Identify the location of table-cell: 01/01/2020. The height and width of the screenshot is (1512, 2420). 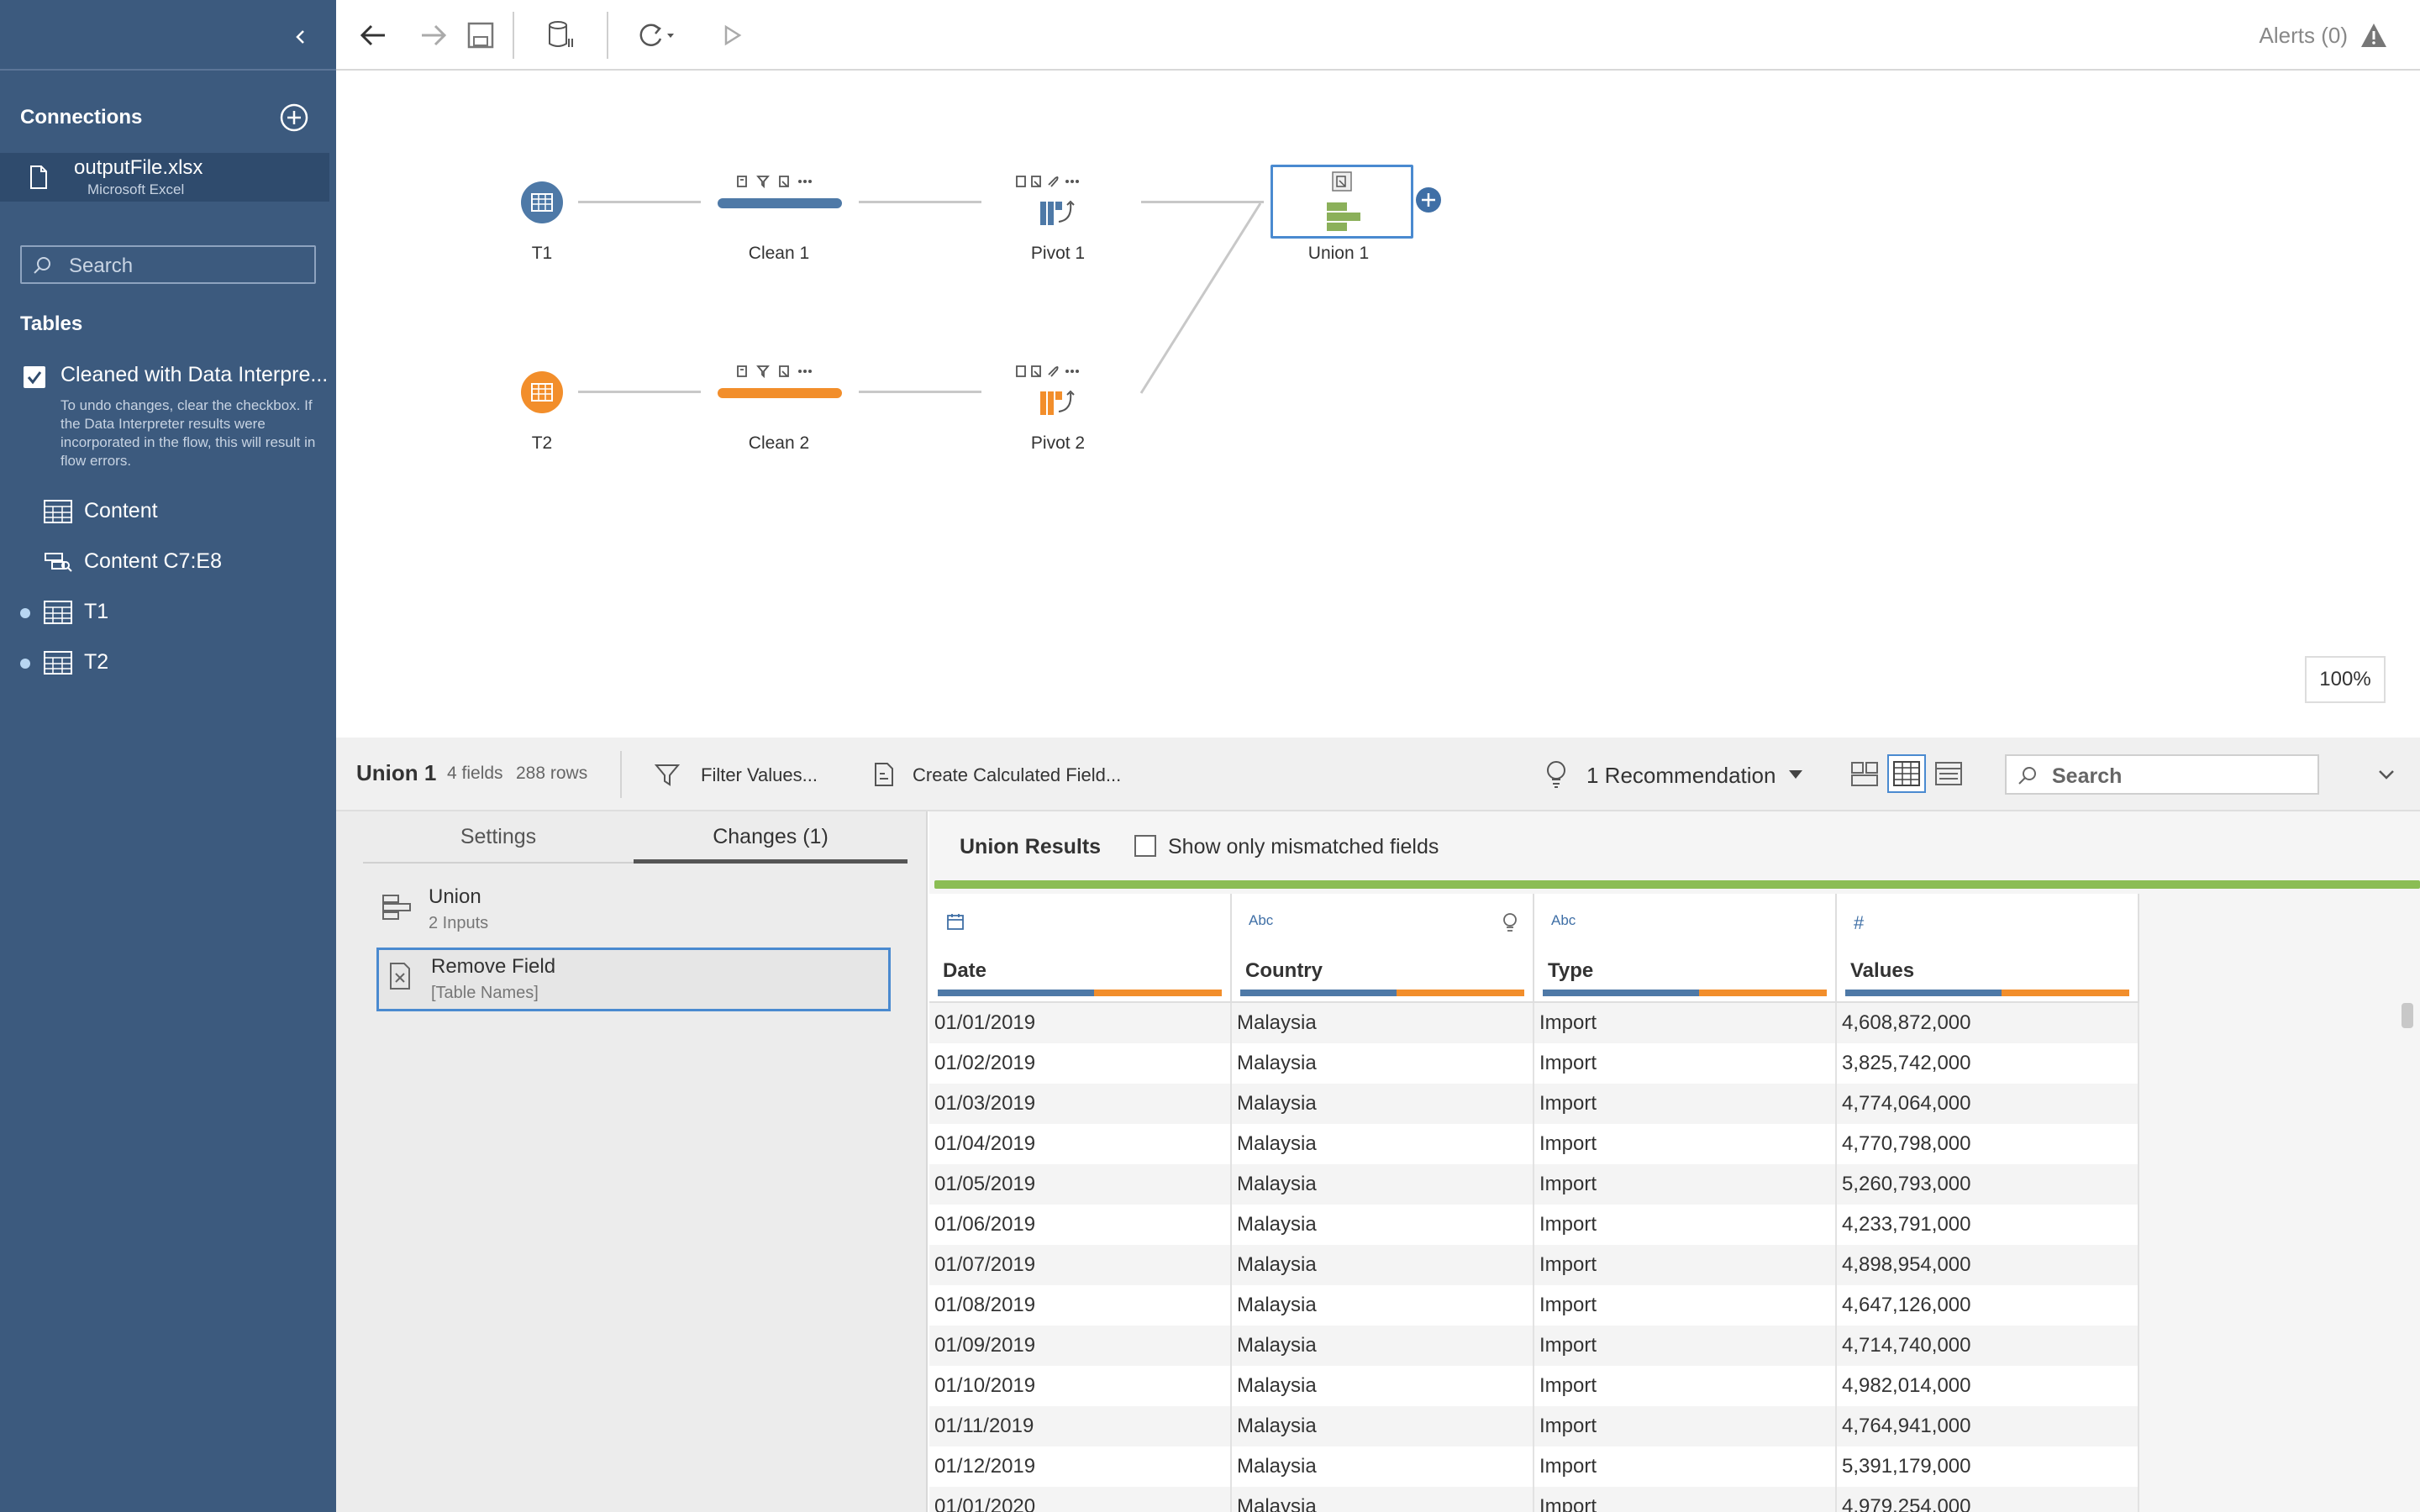
(1080, 1499).